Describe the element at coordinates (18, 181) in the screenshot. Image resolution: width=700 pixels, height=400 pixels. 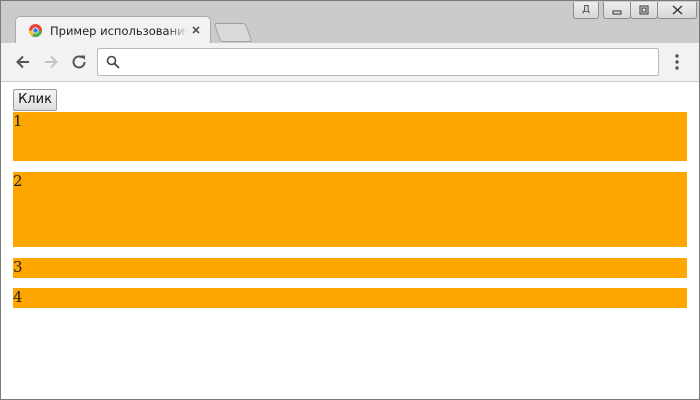
I see `box-label: 2` at that location.